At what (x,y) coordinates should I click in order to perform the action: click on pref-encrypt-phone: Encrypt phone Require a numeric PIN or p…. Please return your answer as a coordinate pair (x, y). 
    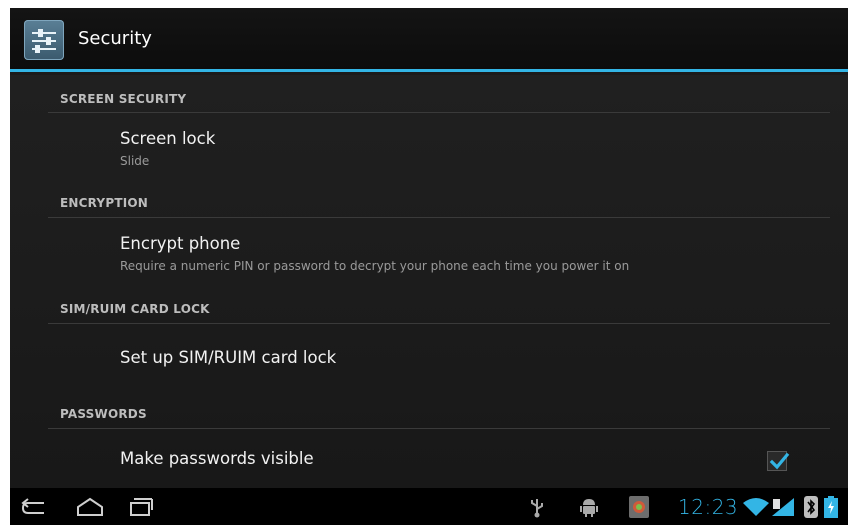
    Looking at the image, I should click on (439, 249).